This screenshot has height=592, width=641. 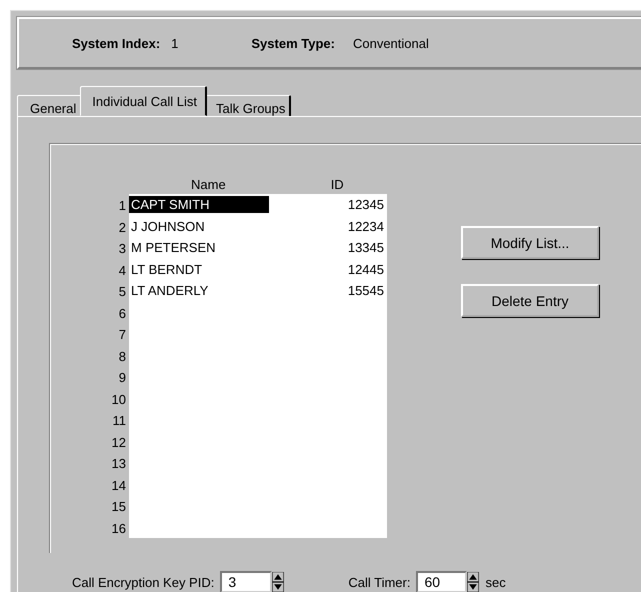 What do you see at coordinates (122, 248) in the screenshot?
I see `row-number: 3` at bounding box center [122, 248].